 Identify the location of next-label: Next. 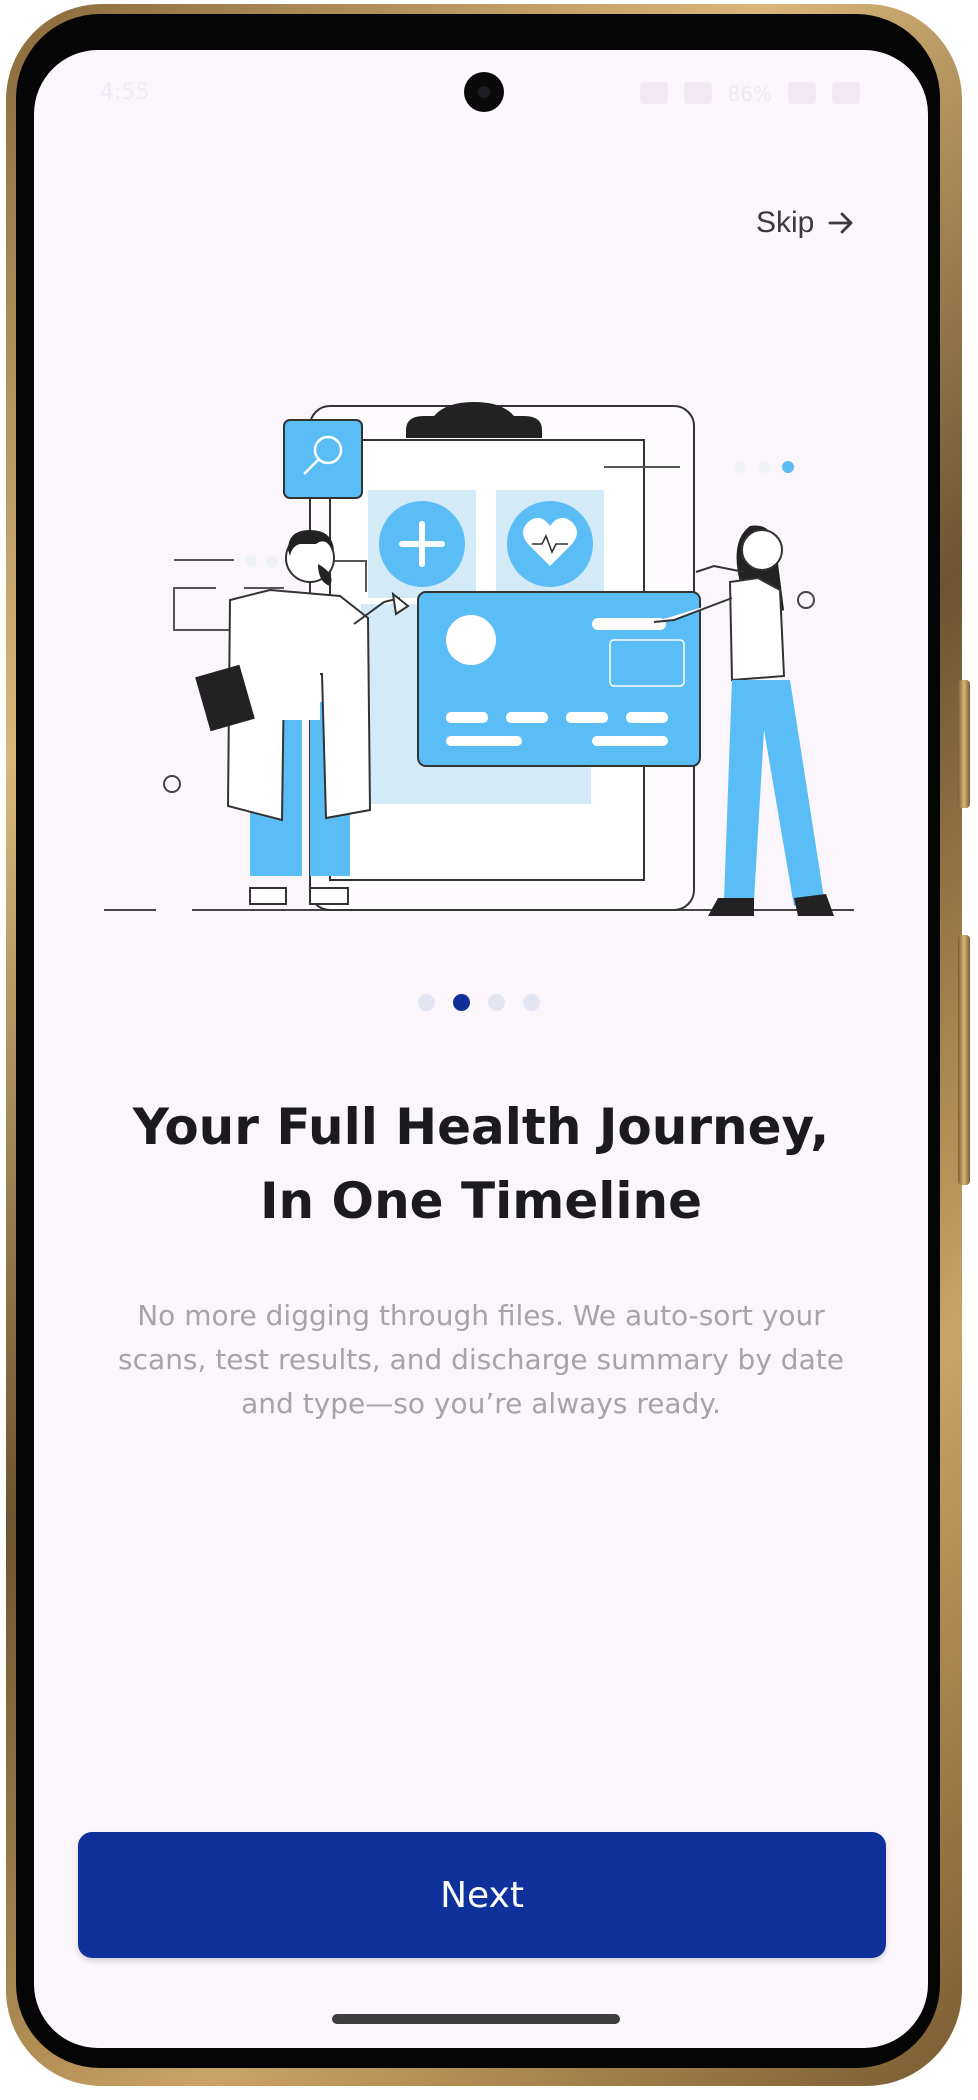
(482, 1895).